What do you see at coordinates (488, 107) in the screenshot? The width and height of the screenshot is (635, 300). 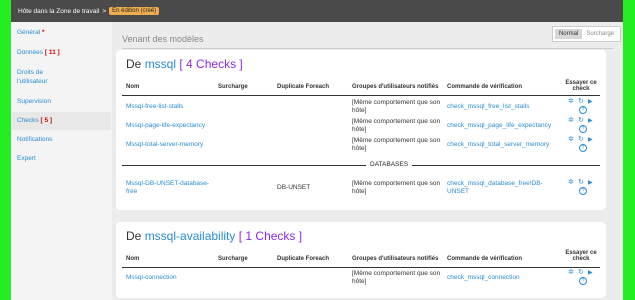 I see `check-command-link: check_mssql_free_list_stalls` at bounding box center [488, 107].